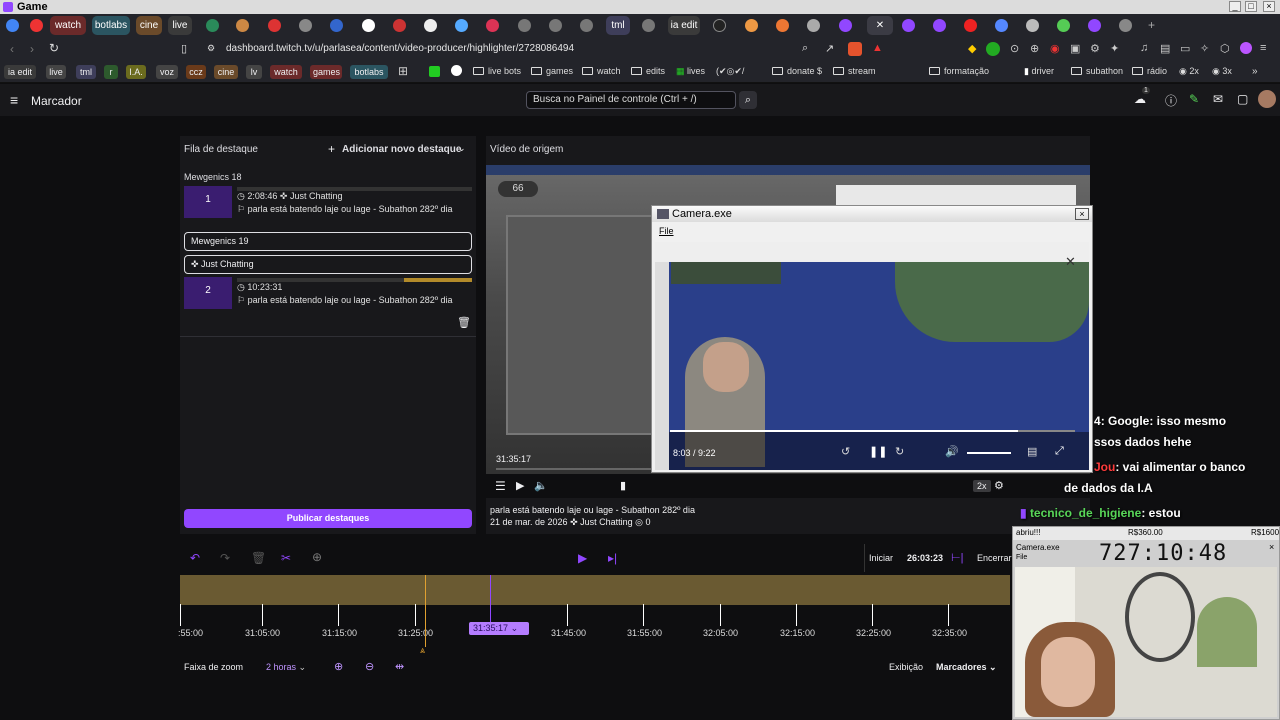 The image size is (1280, 720). I want to click on tools-icon: ✎, so click(1194, 99).